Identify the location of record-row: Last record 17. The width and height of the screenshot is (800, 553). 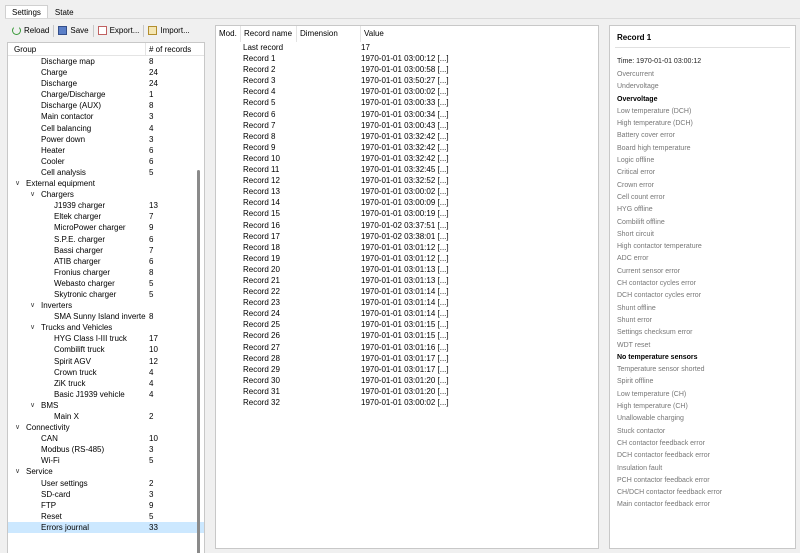
(407, 47).